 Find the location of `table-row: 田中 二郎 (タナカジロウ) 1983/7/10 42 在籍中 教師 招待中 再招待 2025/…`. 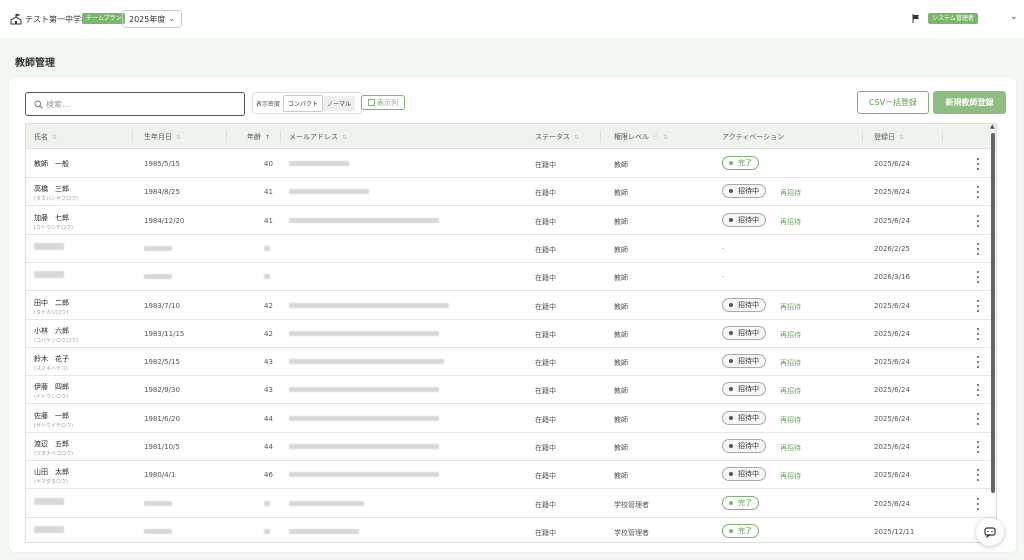

table-row: 田中 二郎 (タナカジロウ) 1983/7/10 42 在籍中 教師 招待中 再招待 2025/… is located at coordinates (511, 306).